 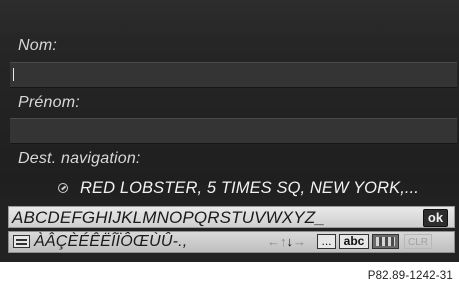 What do you see at coordinates (233, 131) in the screenshot?
I see `first-name-field` at bounding box center [233, 131].